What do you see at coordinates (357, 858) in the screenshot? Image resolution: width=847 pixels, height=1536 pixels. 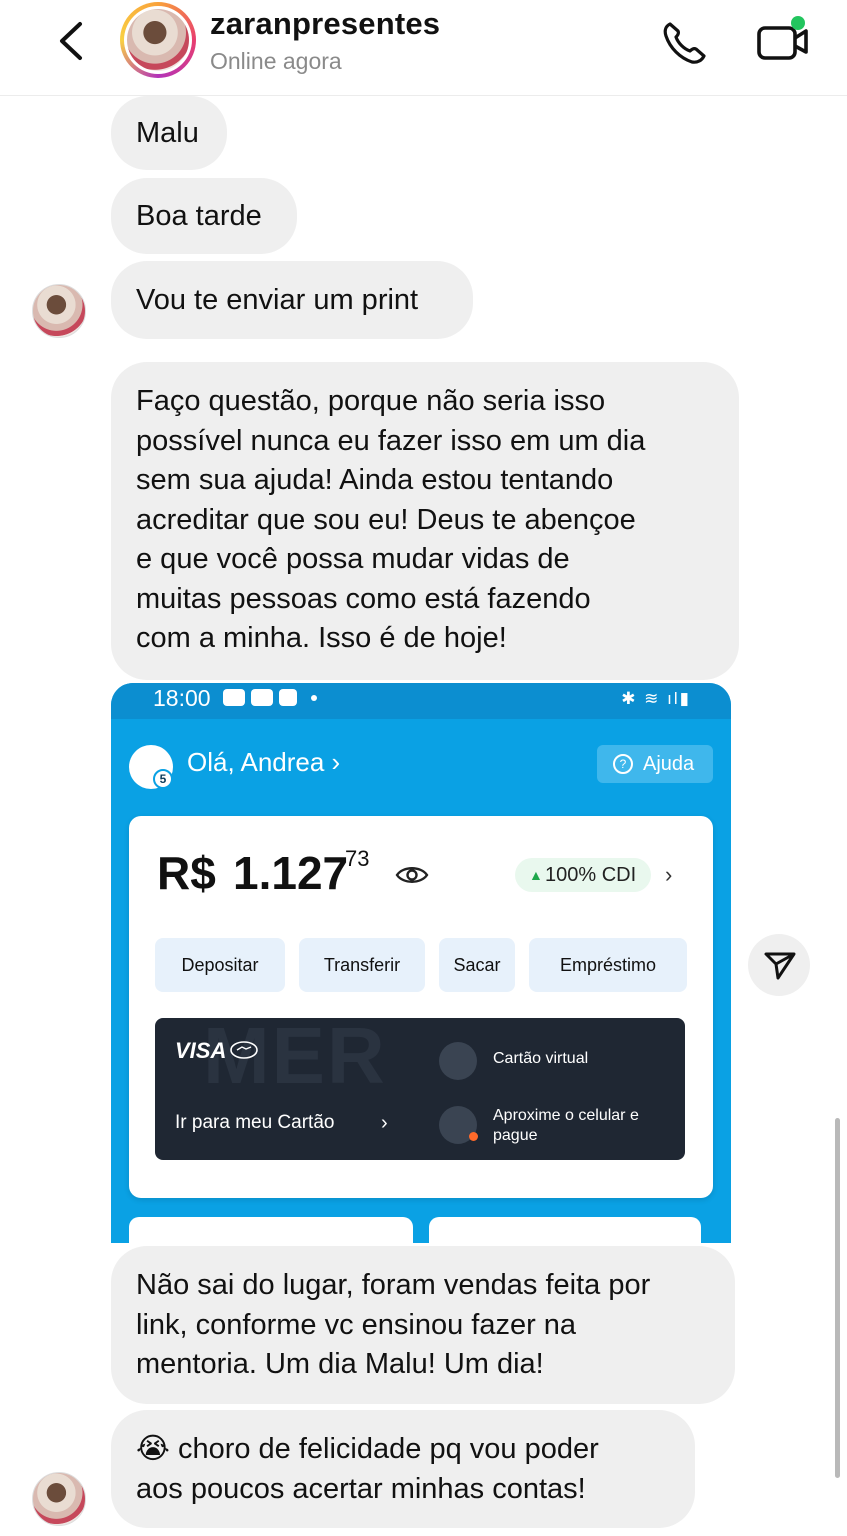 I see `balance-cents: 73` at bounding box center [357, 858].